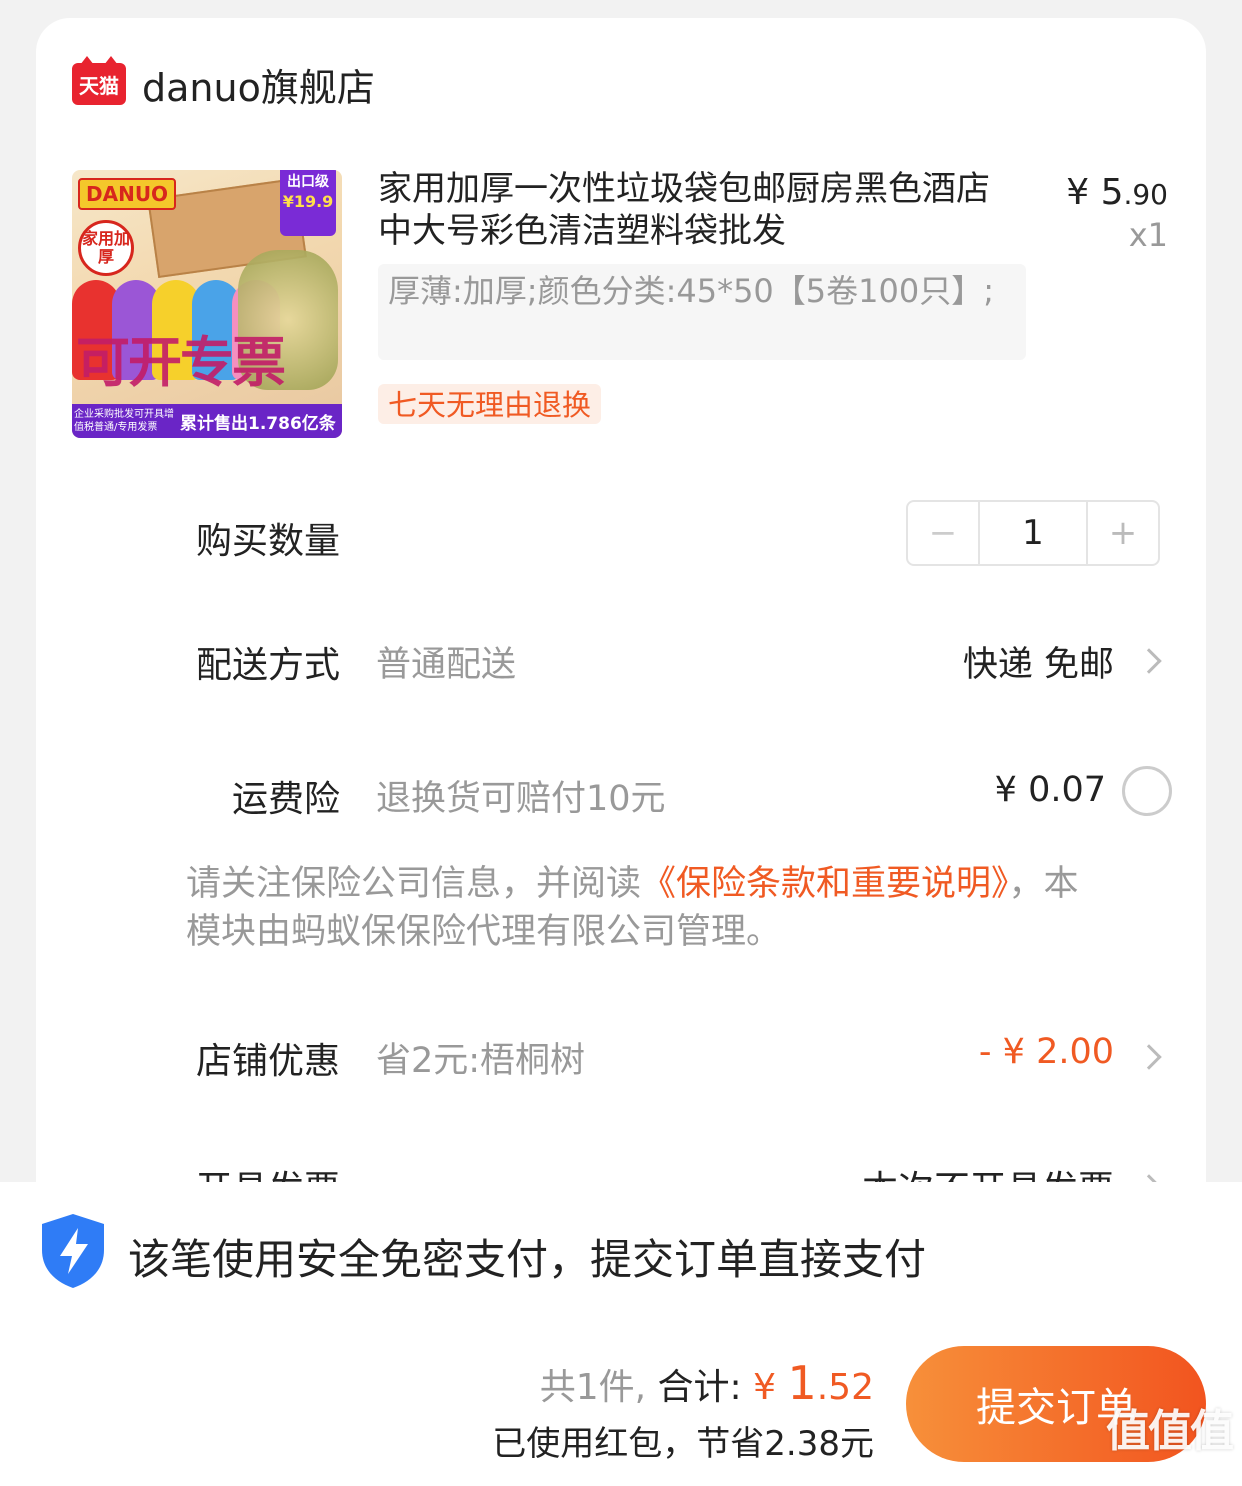 This screenshot has height=1486, width=1242. I want to click on product-image-export-badge: 出口级 ¥19.9, so click(308, 203).